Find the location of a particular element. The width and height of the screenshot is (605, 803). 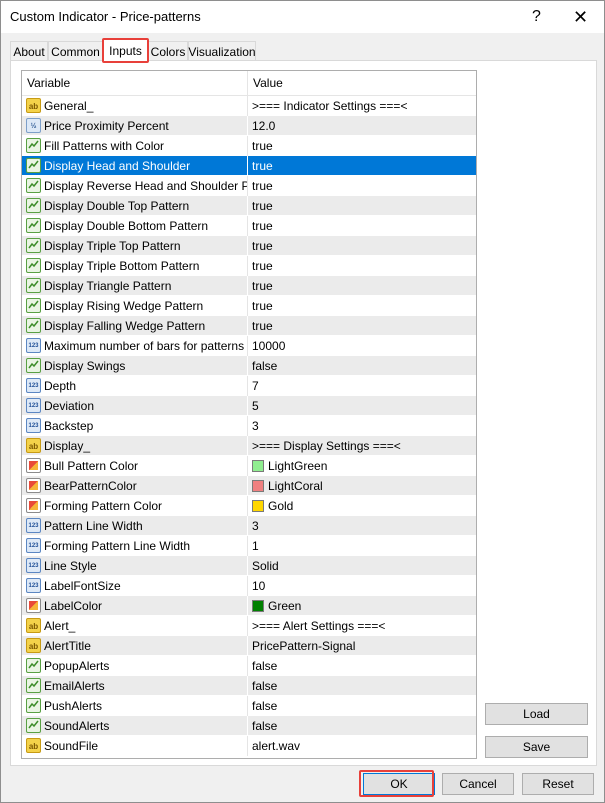

grid-row: Display Rising Wedge Pattern true is located at coordinates (249, 306).